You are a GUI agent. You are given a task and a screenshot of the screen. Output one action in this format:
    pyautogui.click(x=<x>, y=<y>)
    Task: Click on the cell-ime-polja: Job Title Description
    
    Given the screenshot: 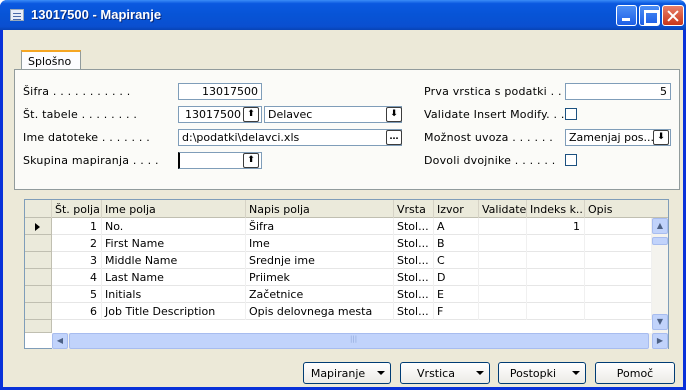 What is the action you would take?
    pyautogui.click(x=174, y=311)
    